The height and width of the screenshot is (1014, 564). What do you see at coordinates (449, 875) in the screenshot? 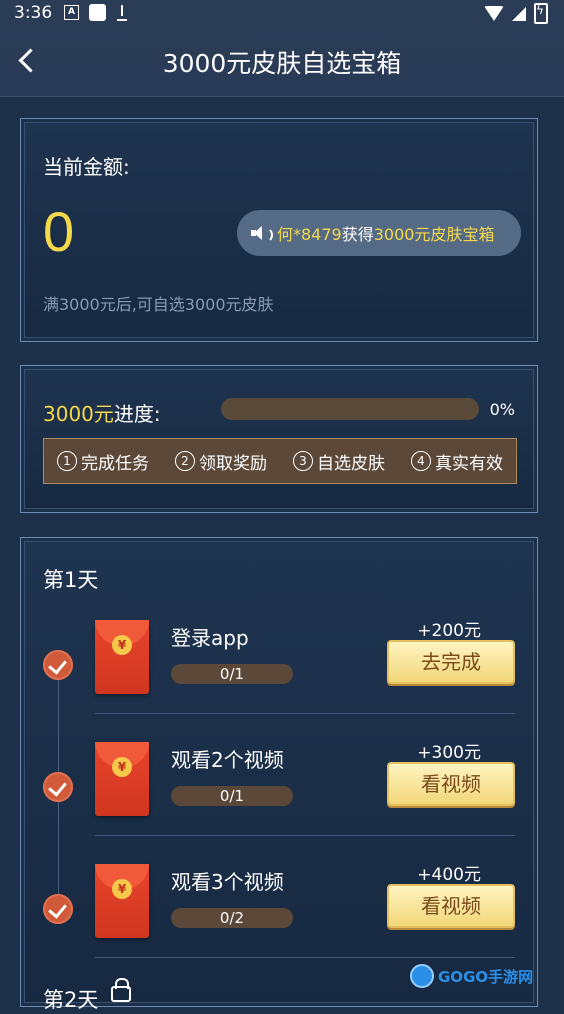
I see `task-reward: +400元` at bounding box center [449, 875].